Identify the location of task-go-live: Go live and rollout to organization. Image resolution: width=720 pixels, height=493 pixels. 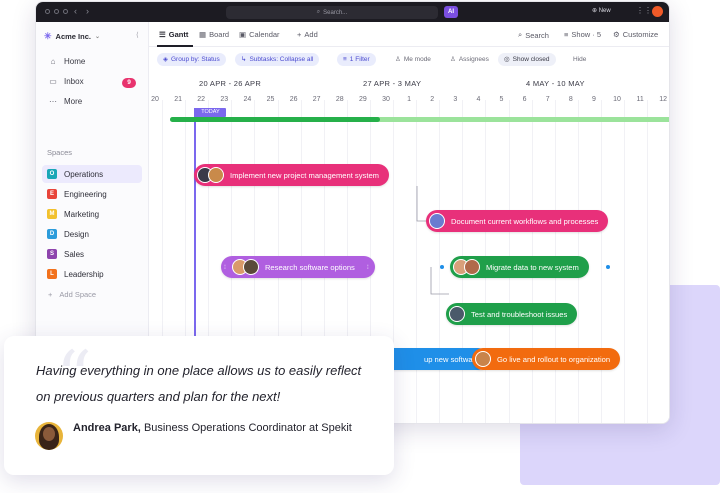
(546, 359).